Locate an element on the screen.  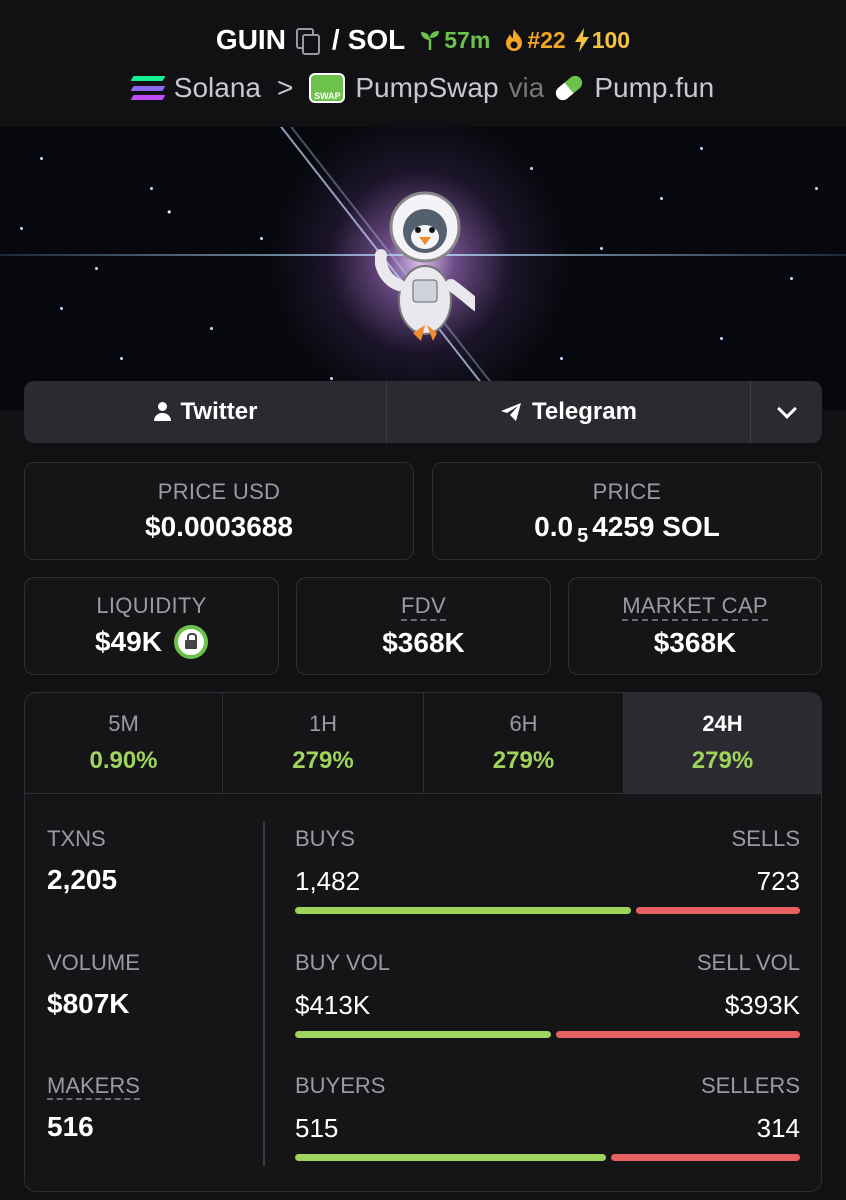
sell-vol-label: SELL VOL is located at coordinates (748, 962).